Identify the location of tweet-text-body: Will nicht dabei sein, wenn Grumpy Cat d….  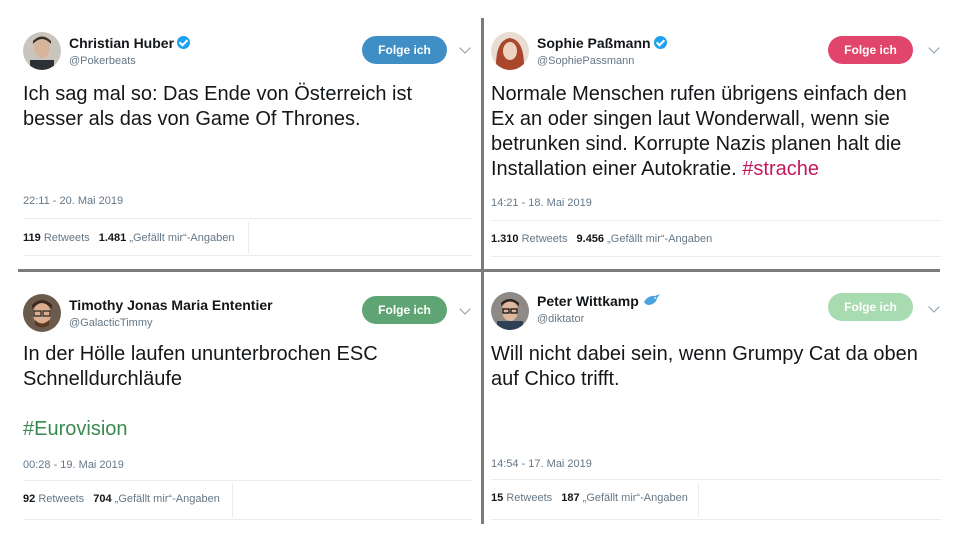
(704, 366).